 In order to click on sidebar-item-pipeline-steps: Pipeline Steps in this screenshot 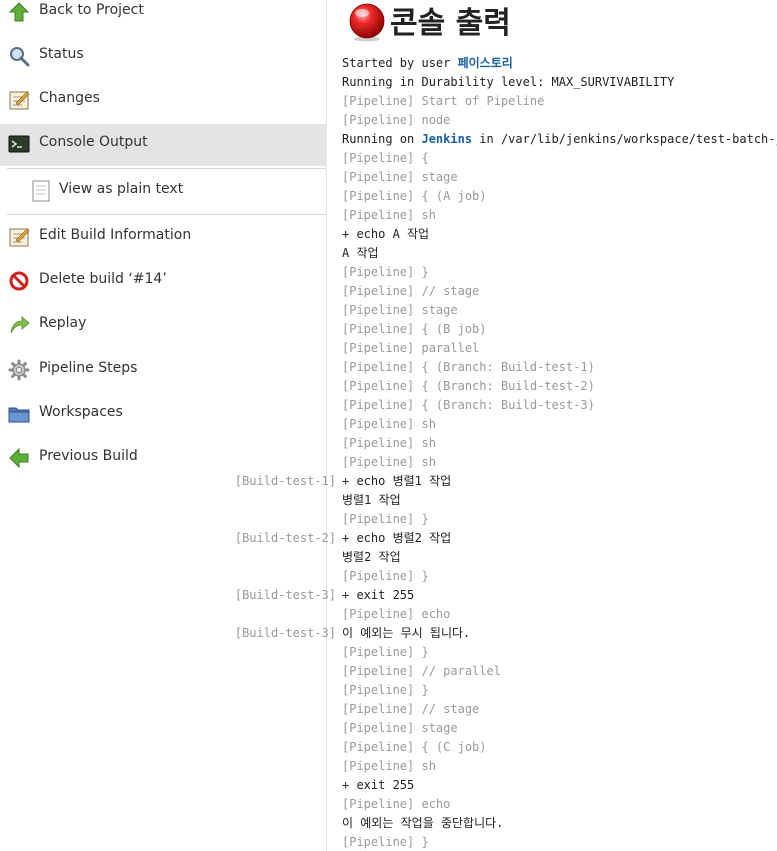, I will do `click(163, 371)`.